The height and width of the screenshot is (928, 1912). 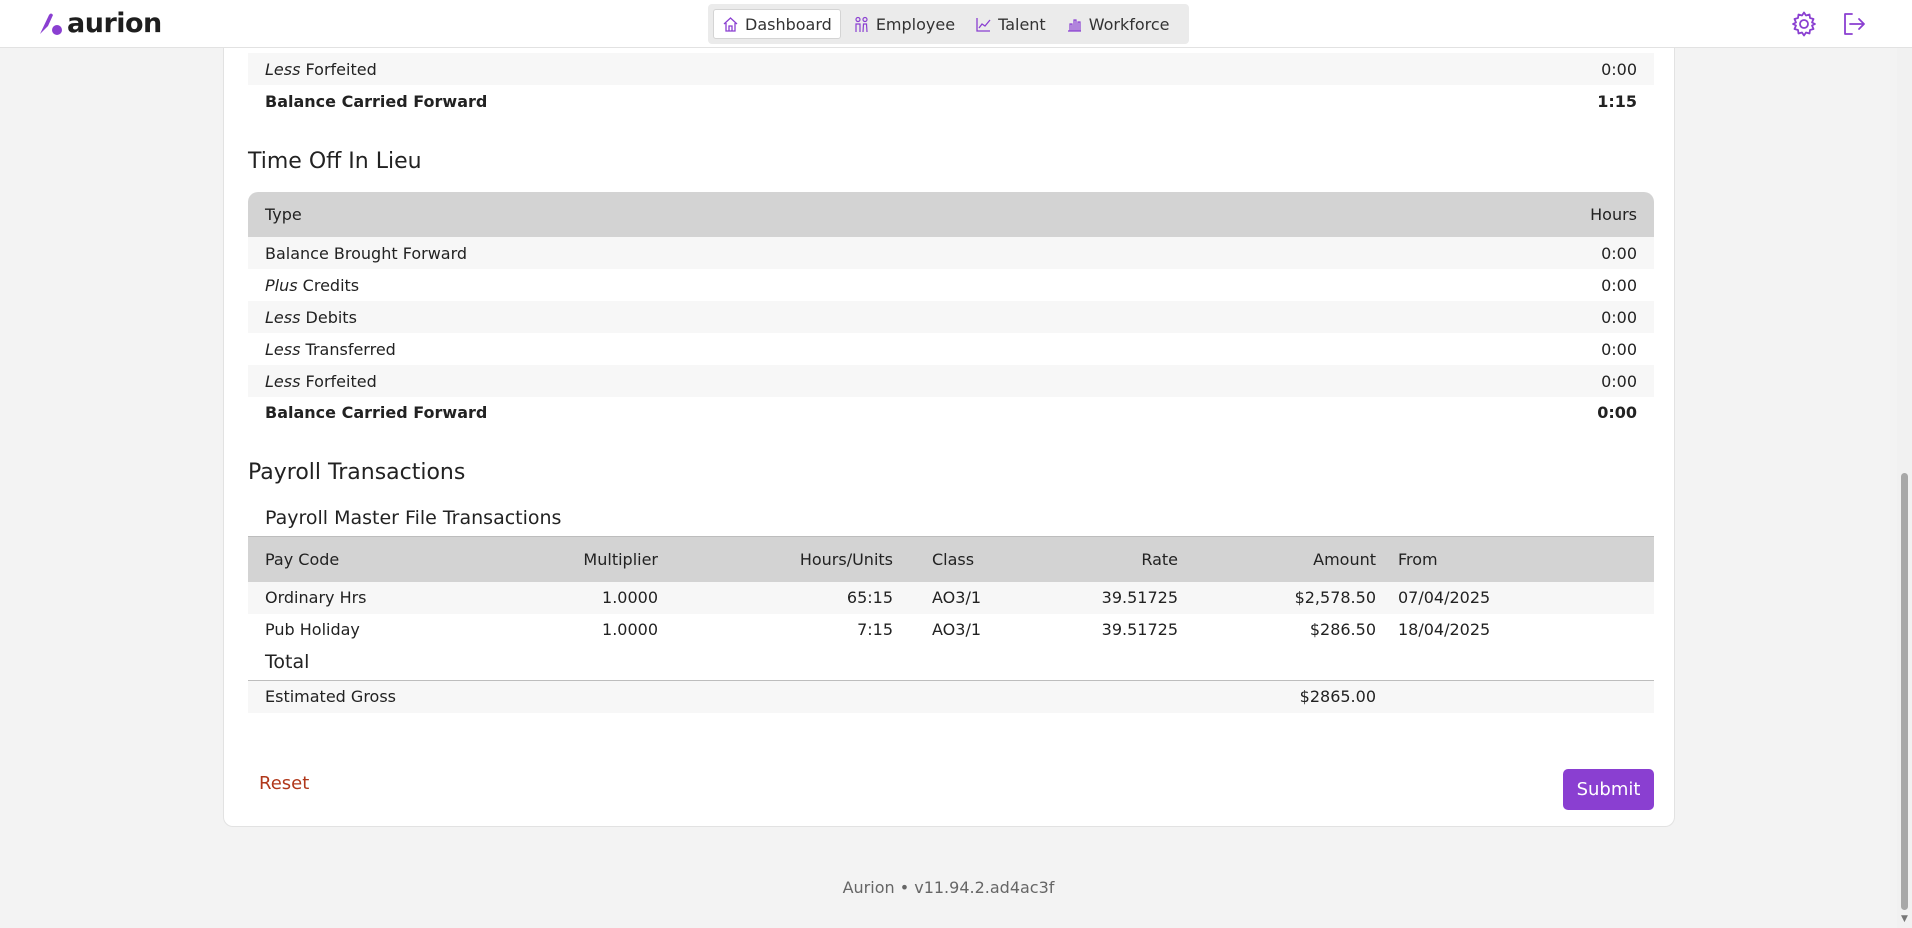 I want to click on page-scrollbar-thumb, so click(x=1904, y=691).